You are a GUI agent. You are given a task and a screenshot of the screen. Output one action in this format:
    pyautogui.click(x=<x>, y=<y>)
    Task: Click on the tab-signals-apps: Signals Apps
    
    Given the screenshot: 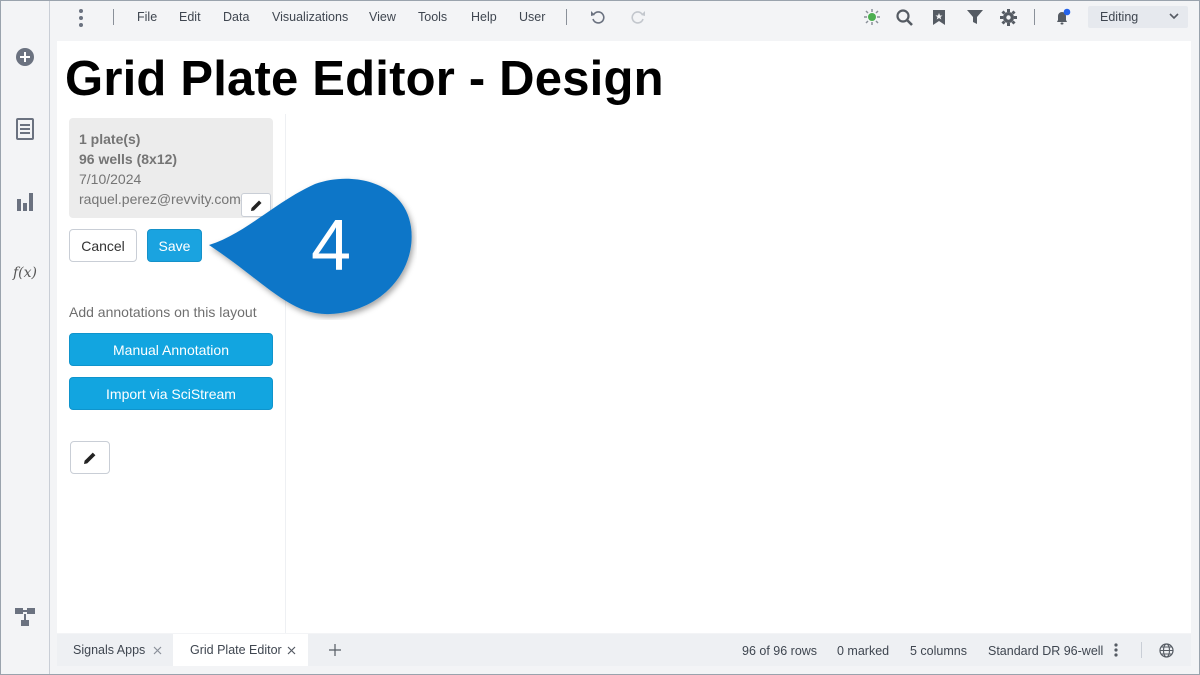 What is the action you would take?
    pyautogui.click(x=114, y=650)
    